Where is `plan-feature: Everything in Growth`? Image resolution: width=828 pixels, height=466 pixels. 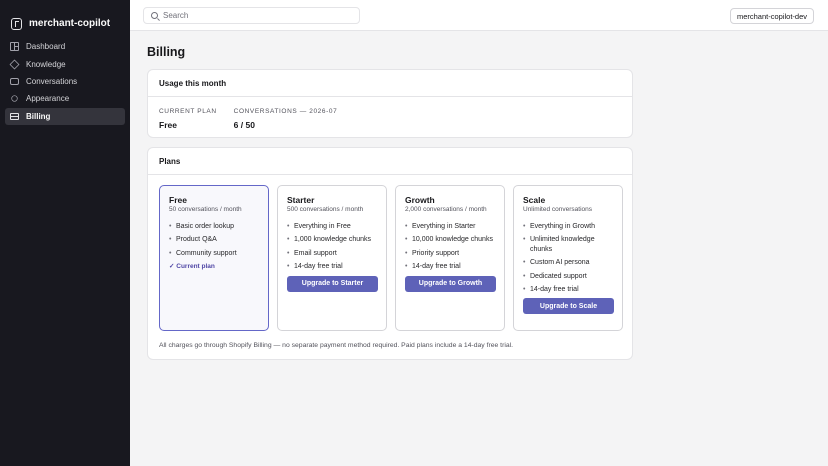 plan-feature: Everything in Growth is located at coordinates (568, 227).